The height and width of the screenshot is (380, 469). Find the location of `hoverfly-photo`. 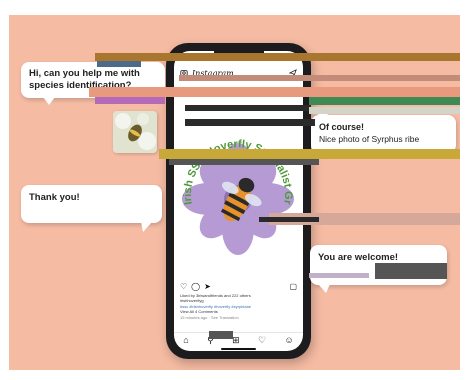

hoverfly-photo is located at coordinates (135, 132).